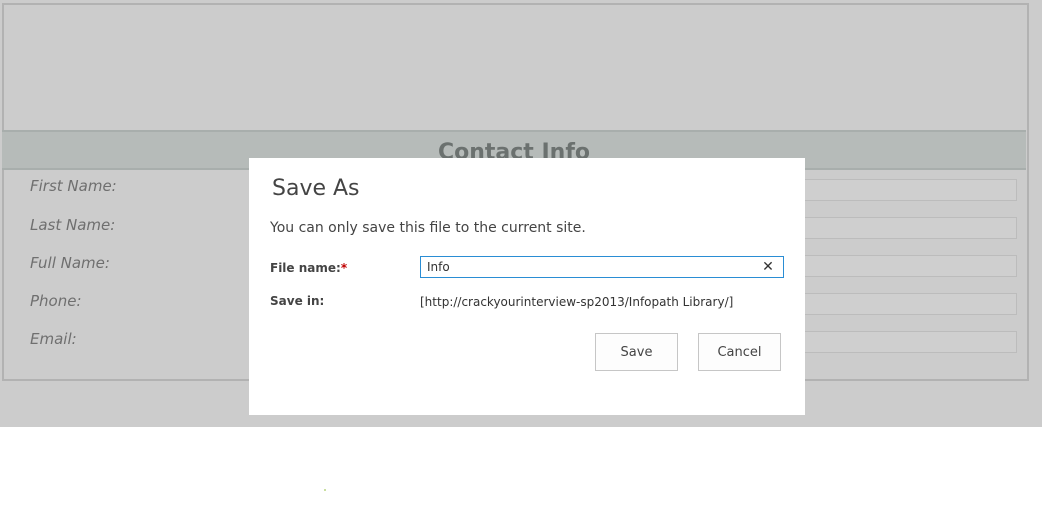 Image resolution: width=1042 pixels, height=524 pixels. What do you see at coordinates (73, 225) in the screenshot?
I see `last-name-label: Last Name:` at bounding box center [73, 225].